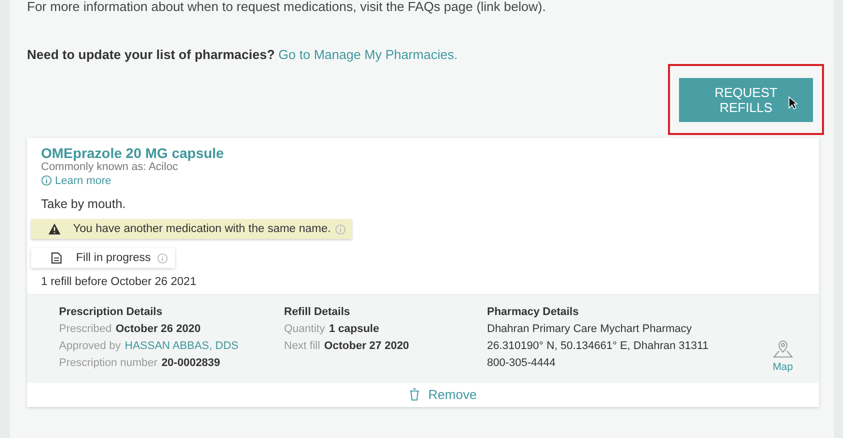 The image size is (843, 438). What do you see at coordinates (119, 282) in the screenshot?
I see `refills-text: 1 refill before October 26 2021` at bounding box center [119, 282].